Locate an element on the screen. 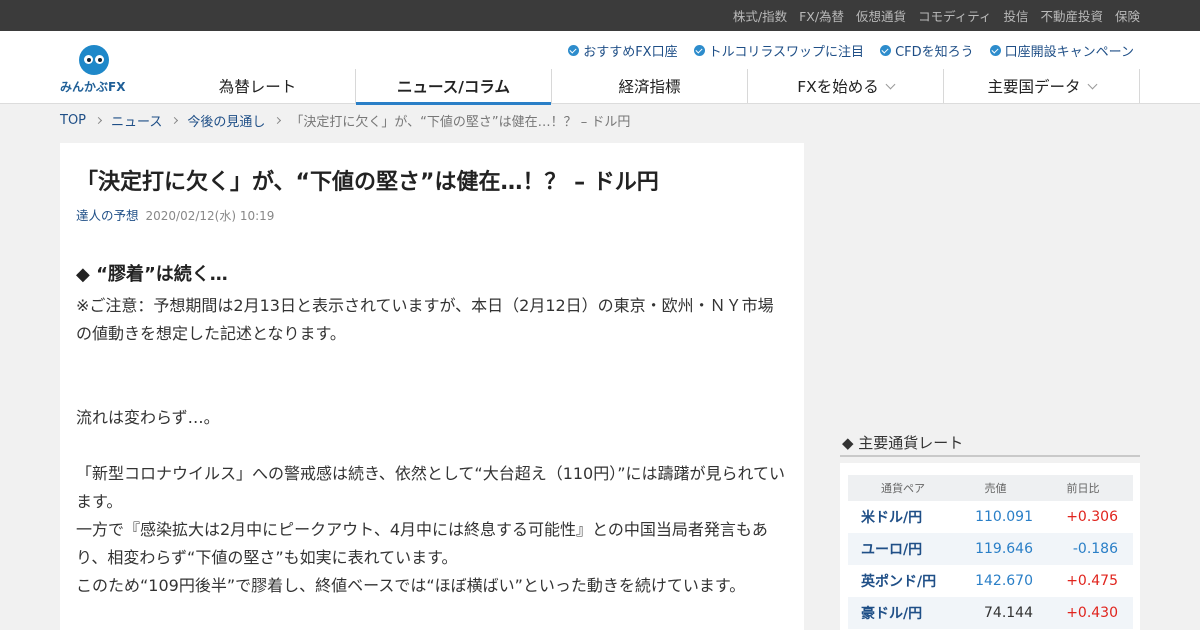 This screenshot has width=1200, height=630. nav-tab-news-column: ニュース/コラム is located at coordinates (454, 87).